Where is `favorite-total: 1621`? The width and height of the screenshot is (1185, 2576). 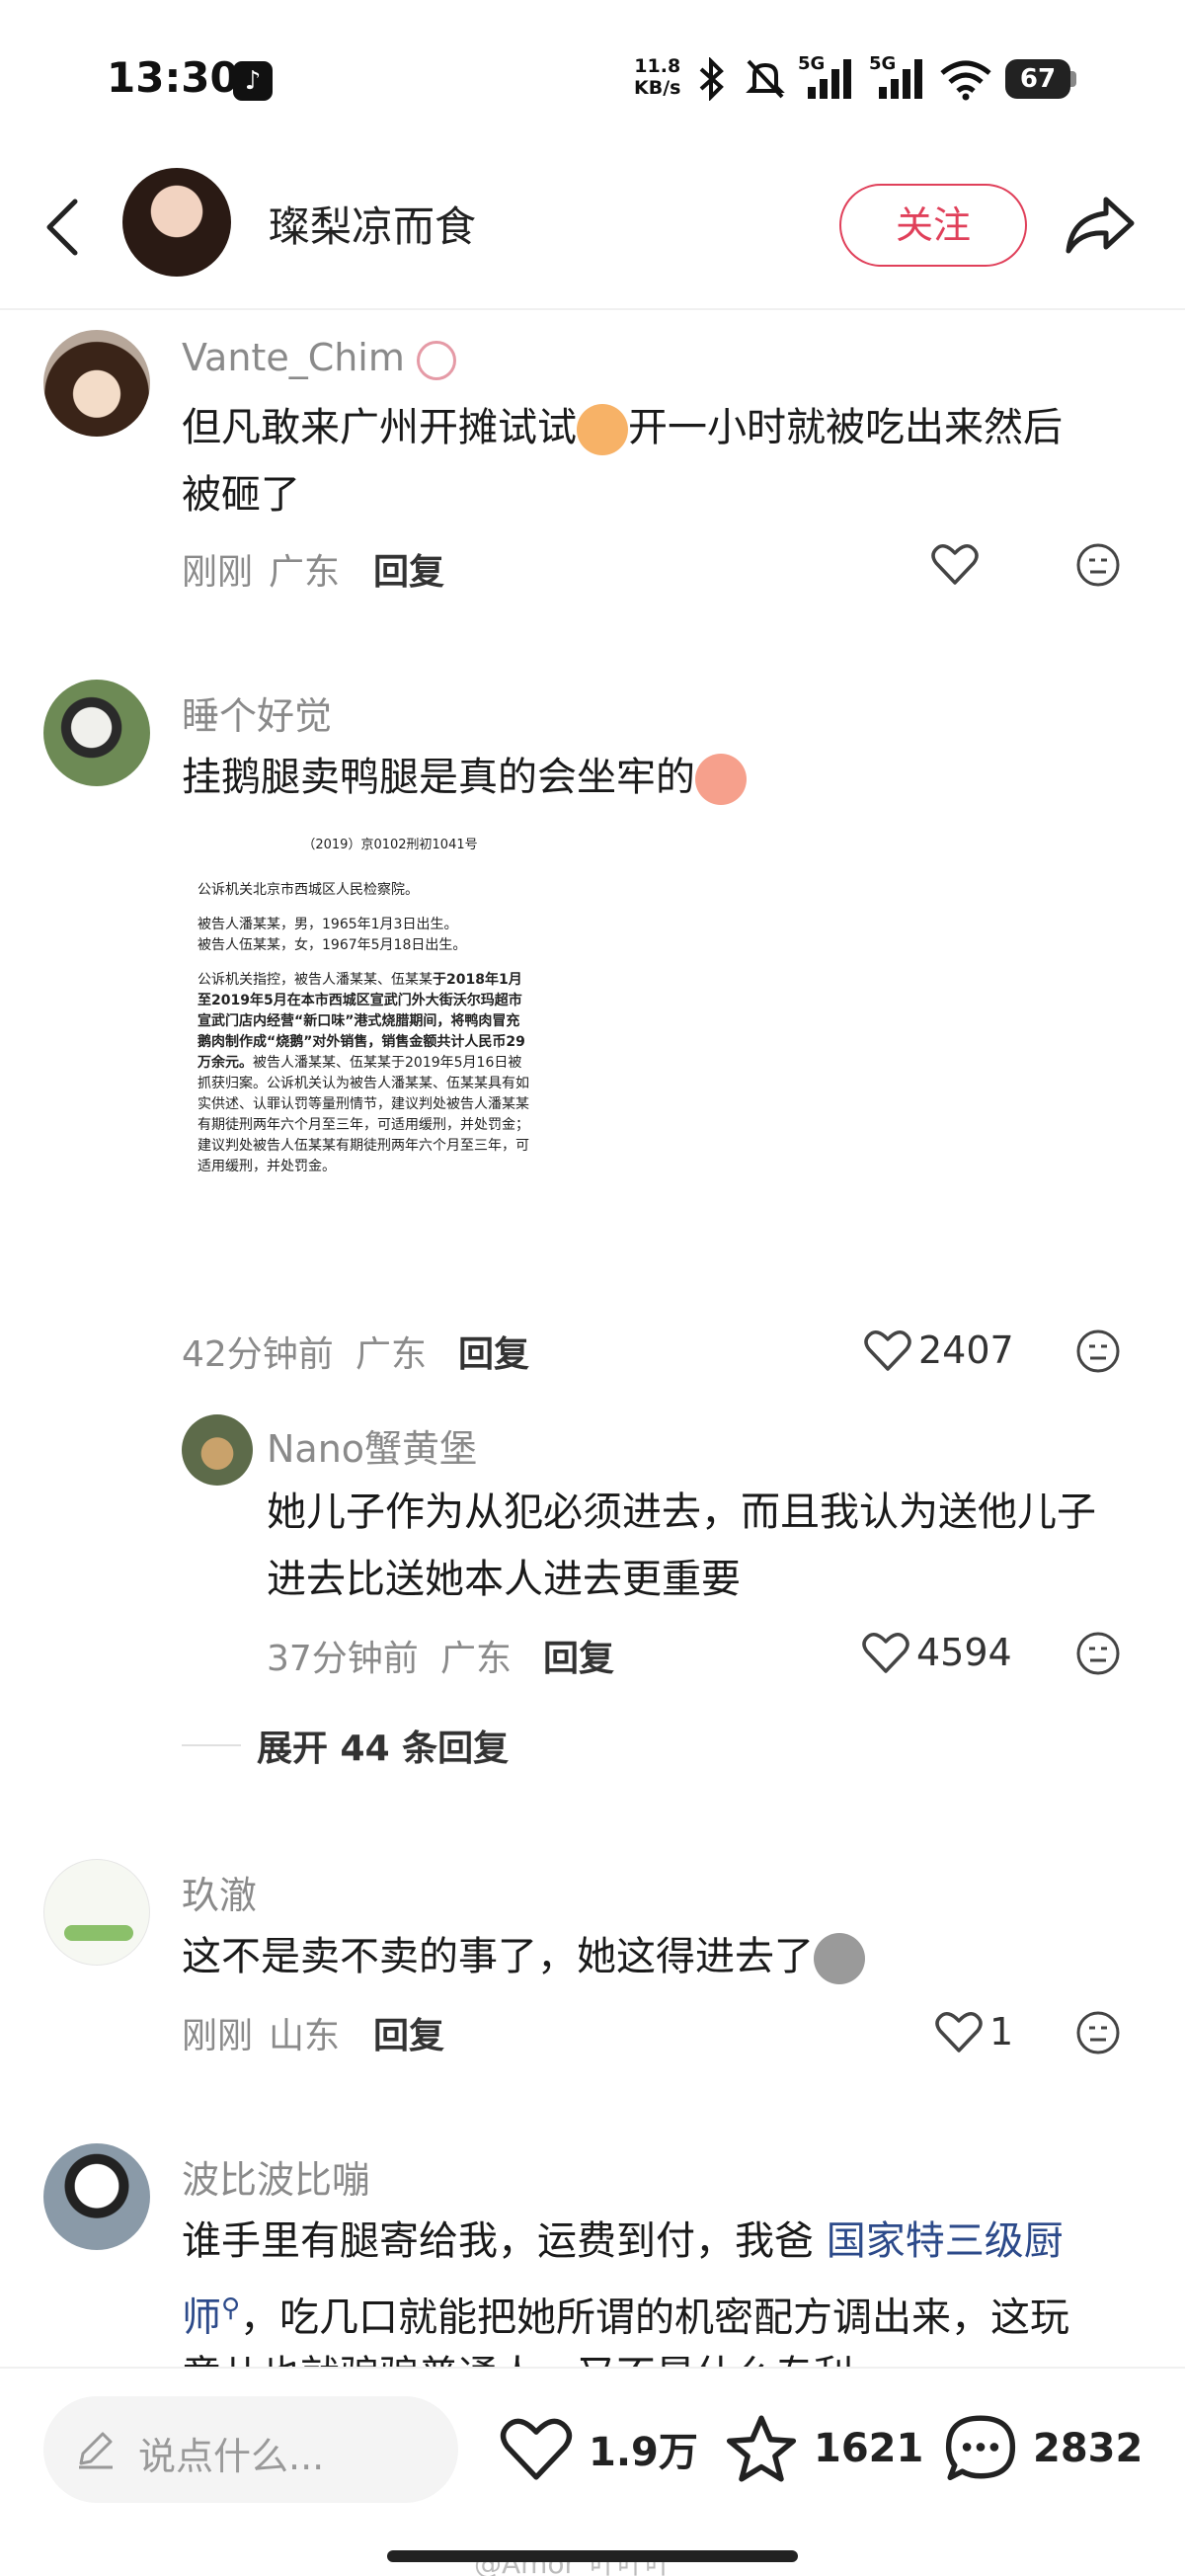 favorite-total: 1621 is located at coordinates (869, 2448).